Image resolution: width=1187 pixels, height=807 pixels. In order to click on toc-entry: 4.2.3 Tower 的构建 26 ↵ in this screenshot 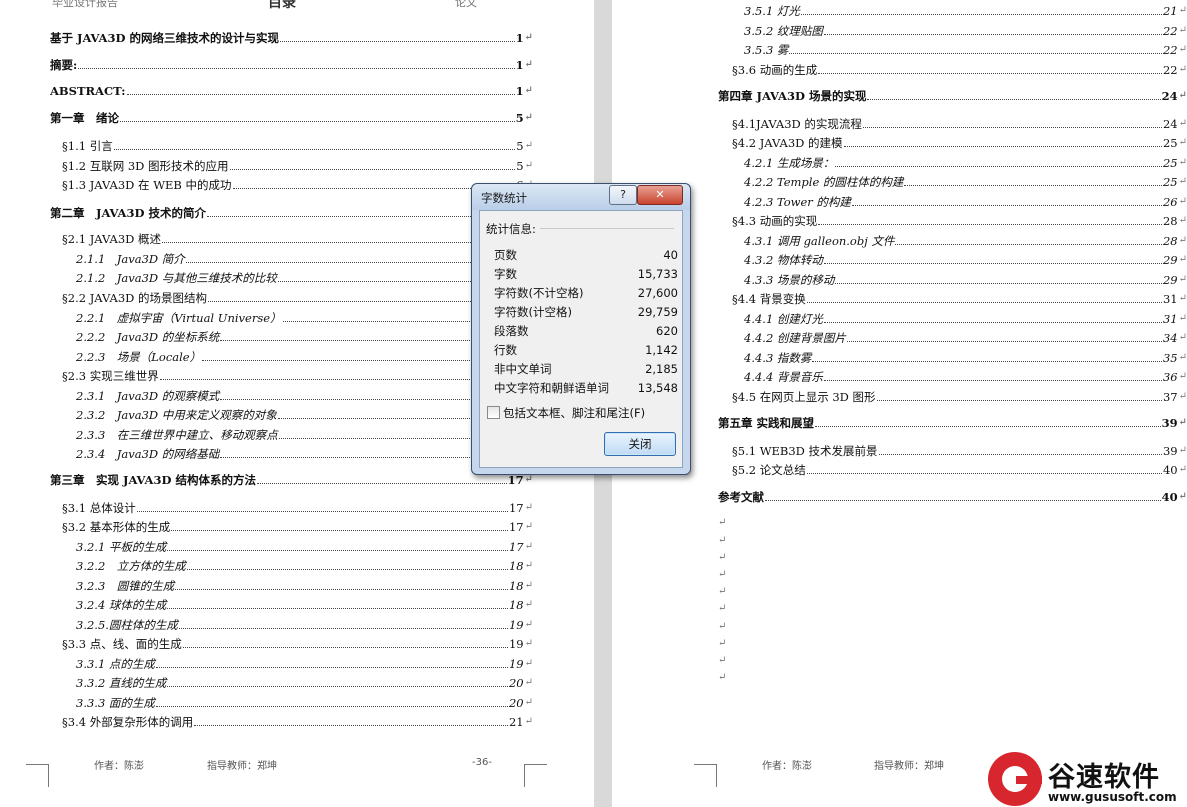, I will do `click(965, 202)`.